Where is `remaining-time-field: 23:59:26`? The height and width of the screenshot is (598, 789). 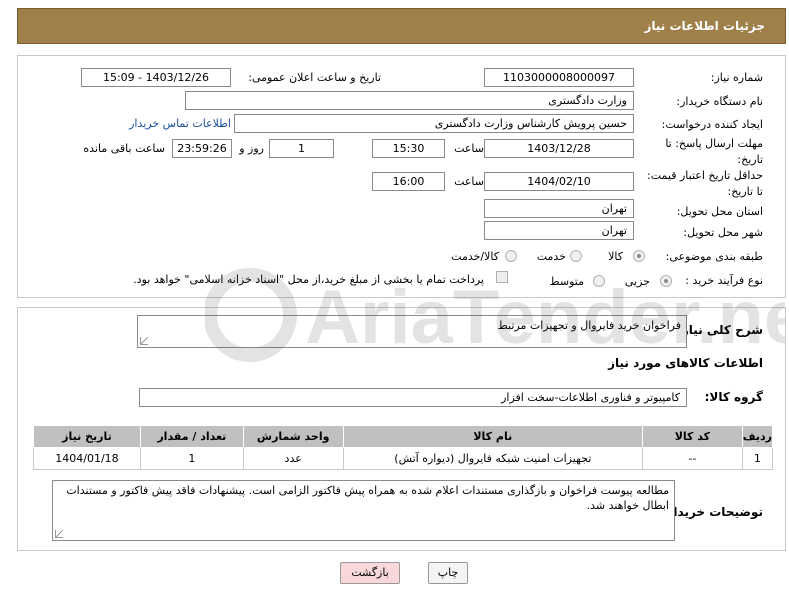 remaining-time-field: 23:59:26 is located at coordinates (202, 148).